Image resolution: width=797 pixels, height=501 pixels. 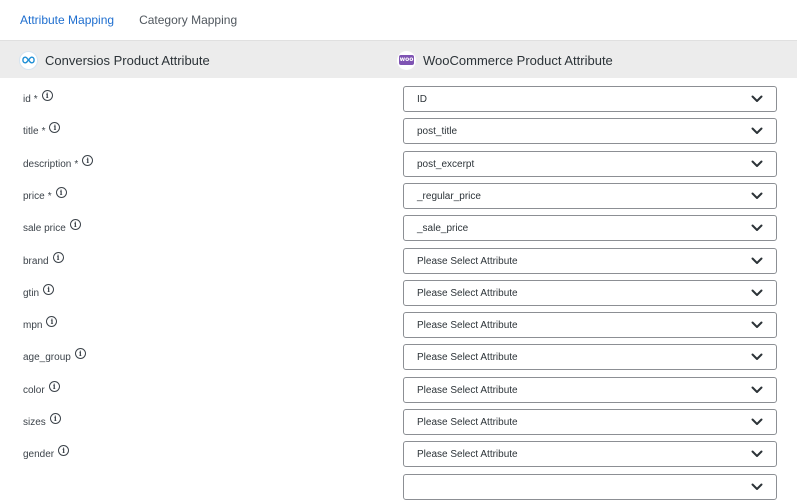 What do you see at coordinates (590, 487) in the screenshot?
I see `woocommerce-attribute-select` at bounding box center [590, 487].